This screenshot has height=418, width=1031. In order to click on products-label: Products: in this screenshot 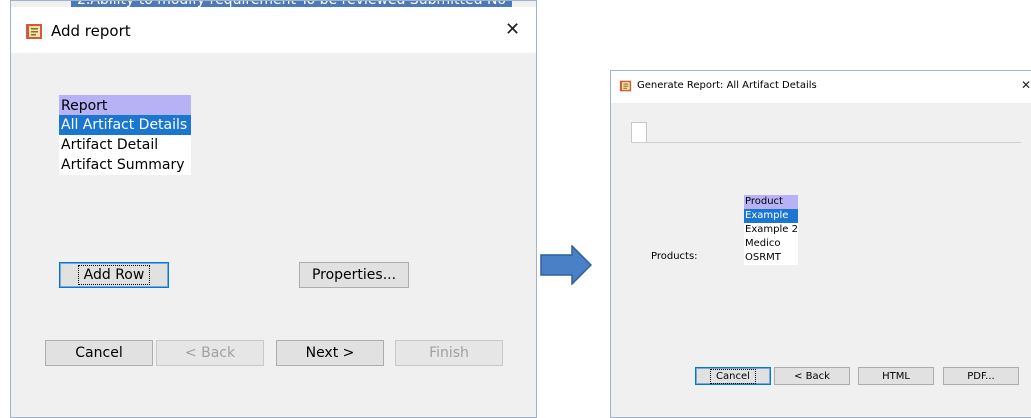, I will do `click(674, 256)`.